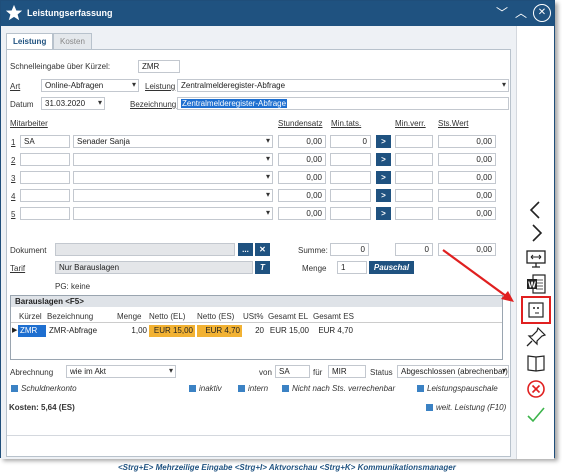 This screenshot has height=472, width=562. I want to click on dokument-input, so click(145, 249).